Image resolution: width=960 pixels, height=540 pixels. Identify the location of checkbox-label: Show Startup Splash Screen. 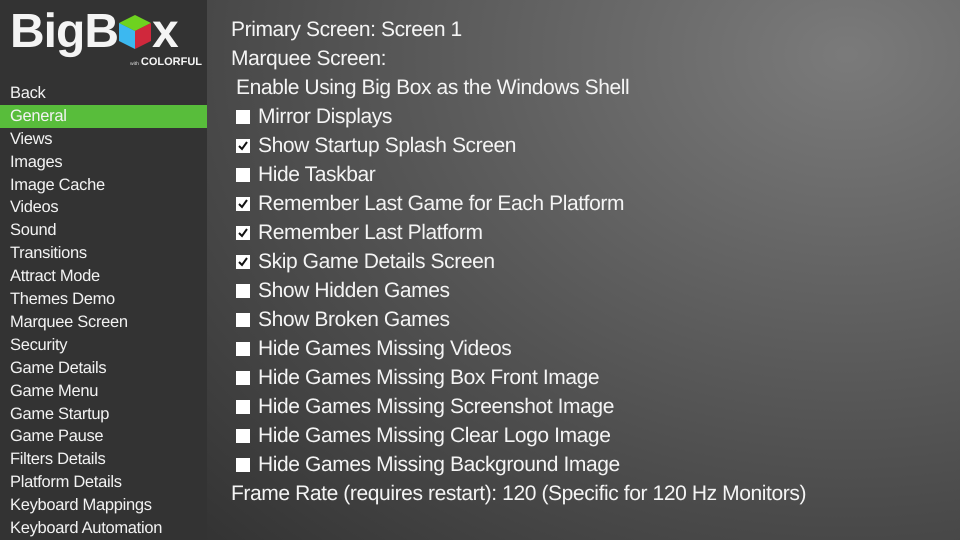
(387, 145).